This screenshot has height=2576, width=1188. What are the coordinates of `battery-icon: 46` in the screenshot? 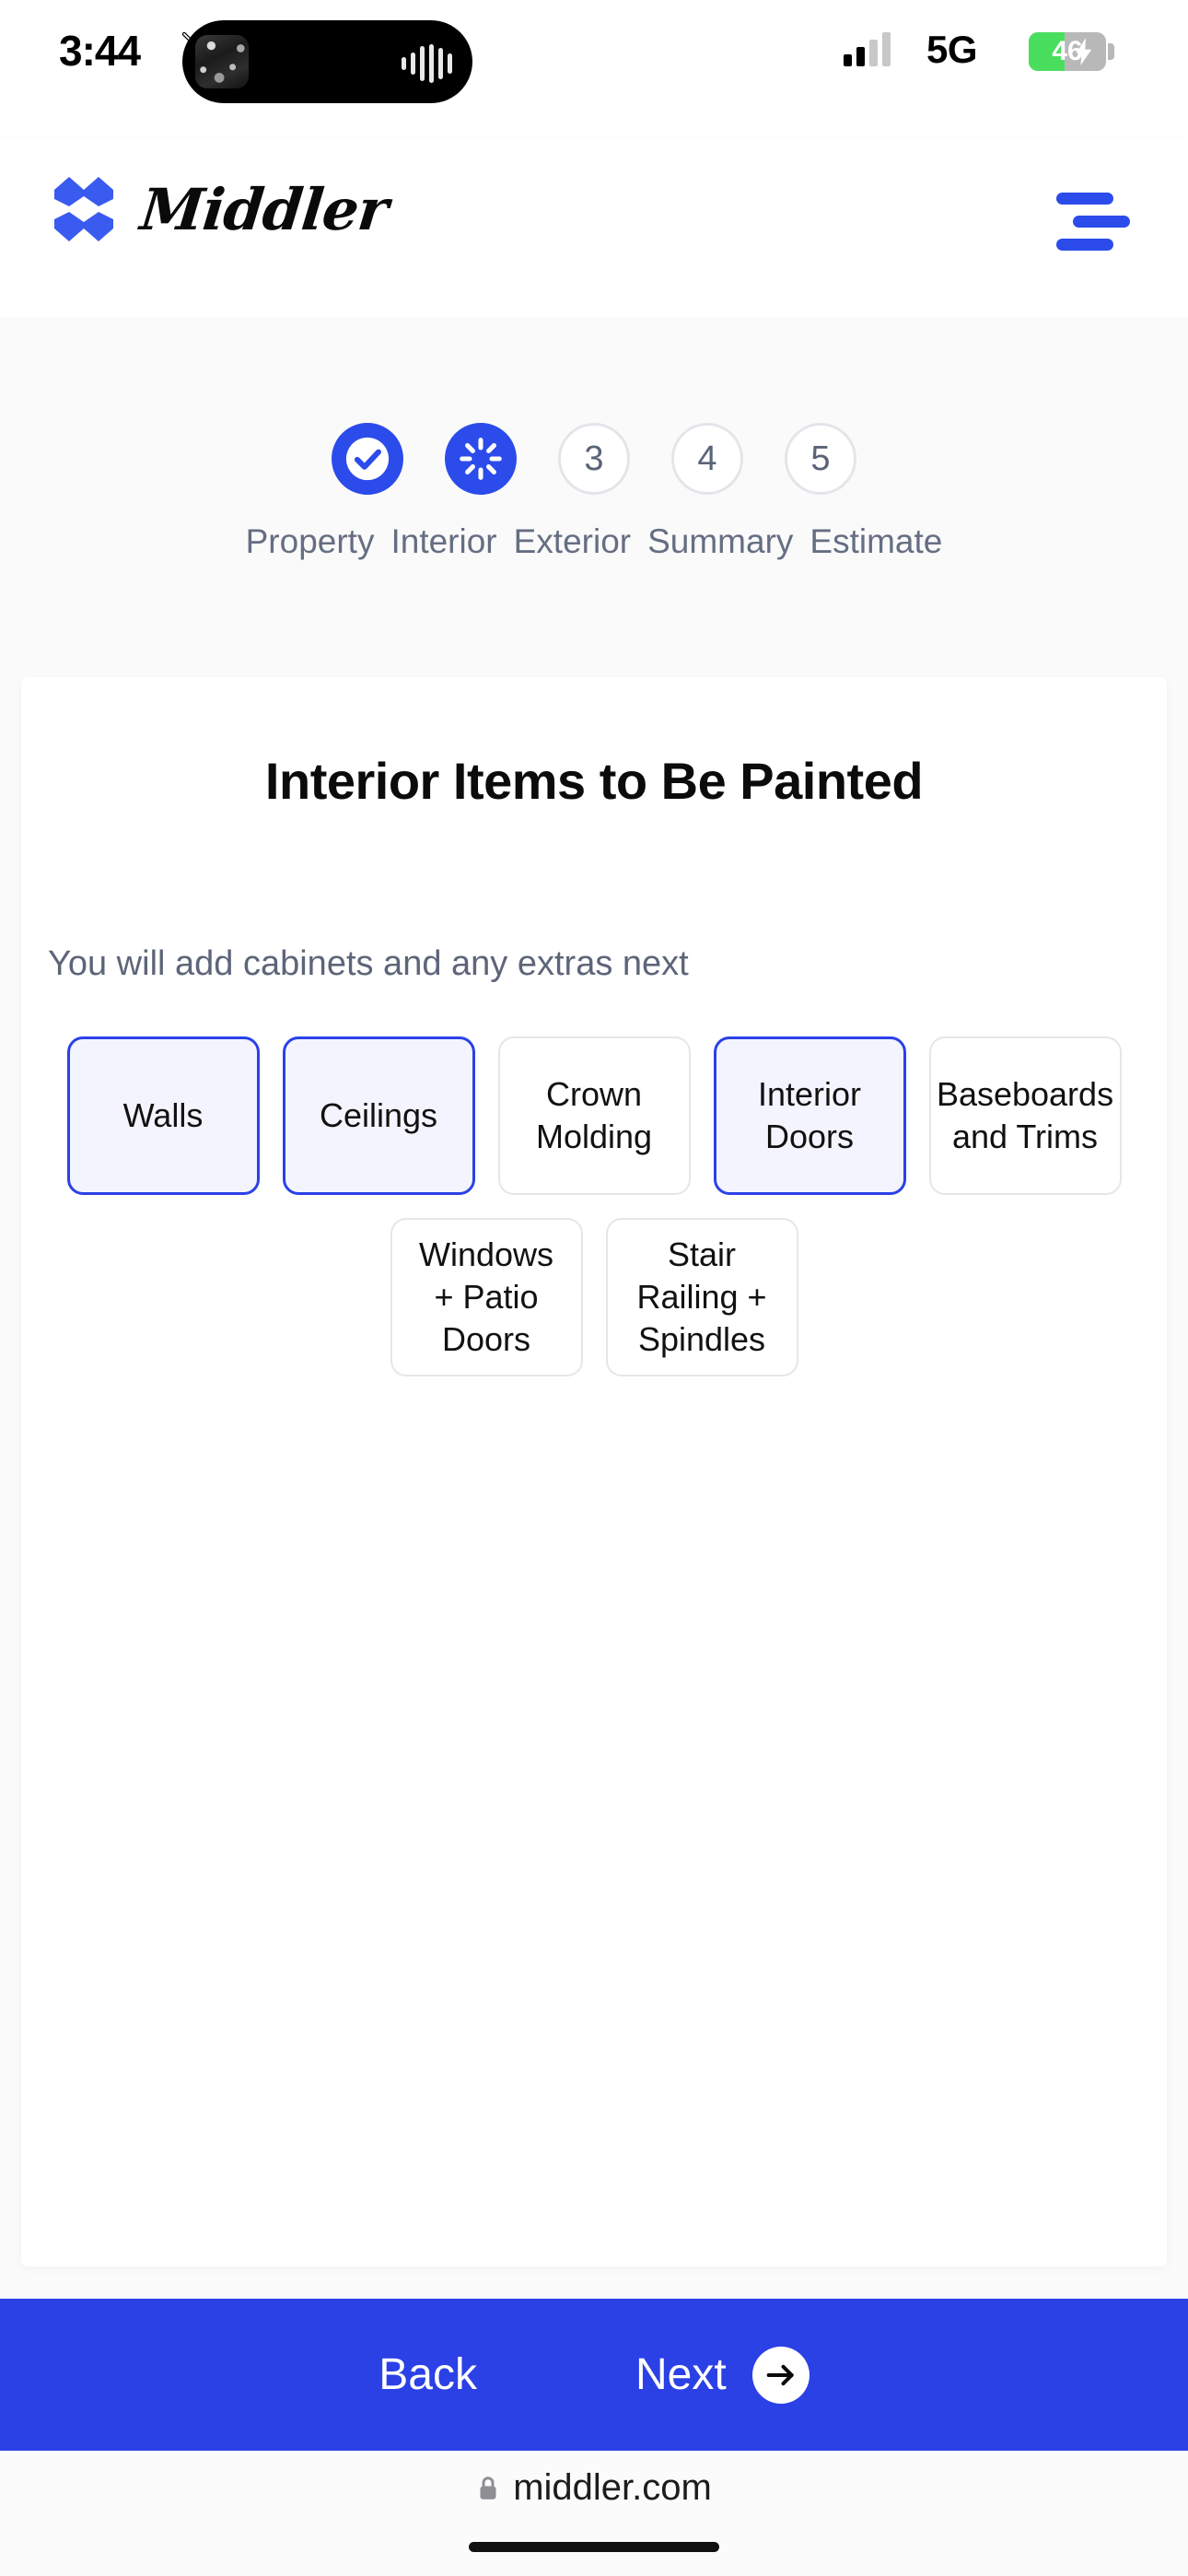 It's located at (1067, 51).